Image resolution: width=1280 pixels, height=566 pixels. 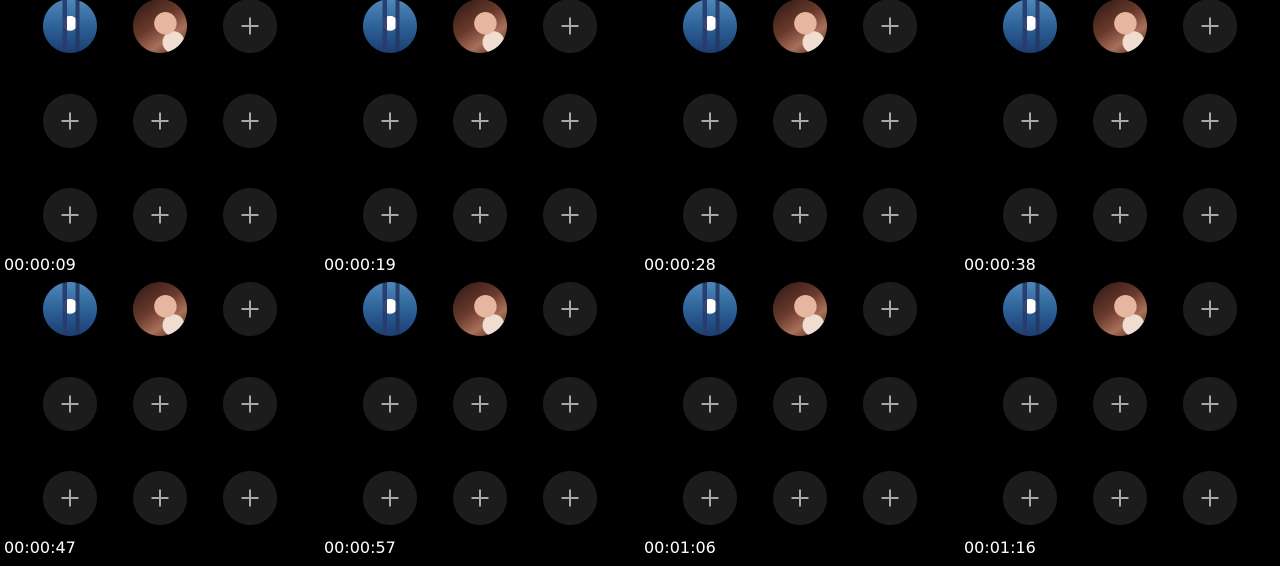 What do you see at coordinates (40, 547) in the screenshot?
I see `frame-timestamp: 00:00:47` at bounding box center [40, 547].